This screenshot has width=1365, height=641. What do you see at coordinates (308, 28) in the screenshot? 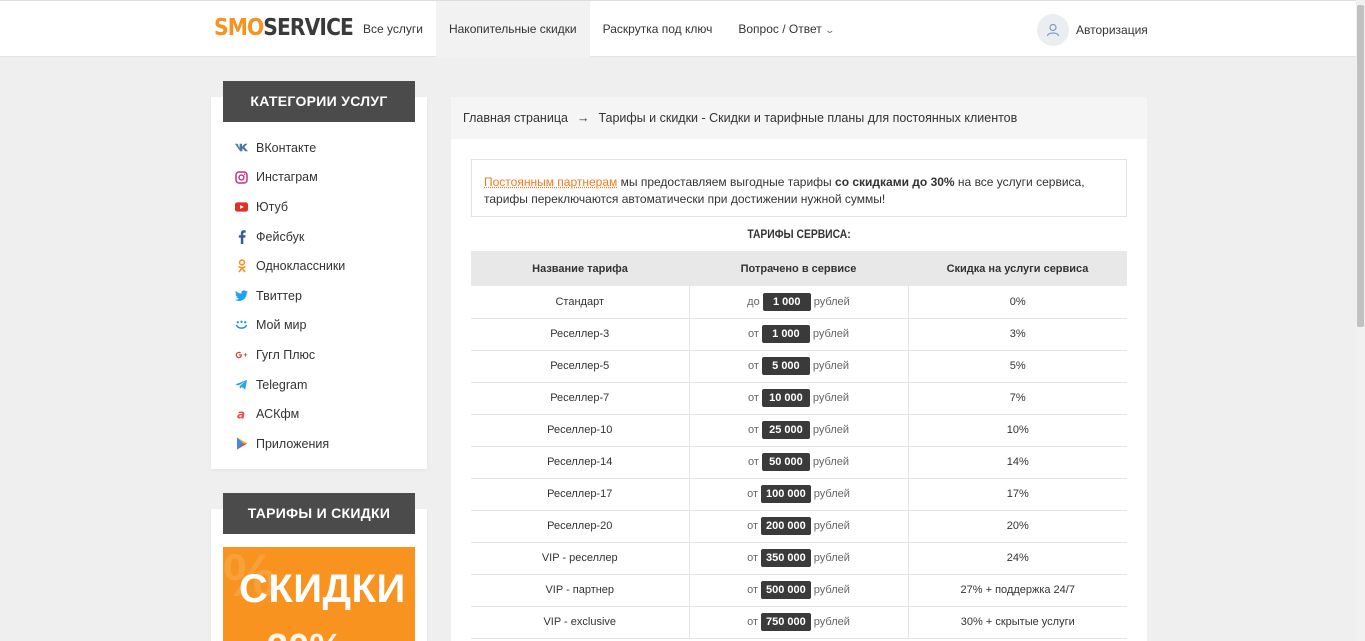
I see `logo-part-service: SERVICE` at bounding box center [308, 28].